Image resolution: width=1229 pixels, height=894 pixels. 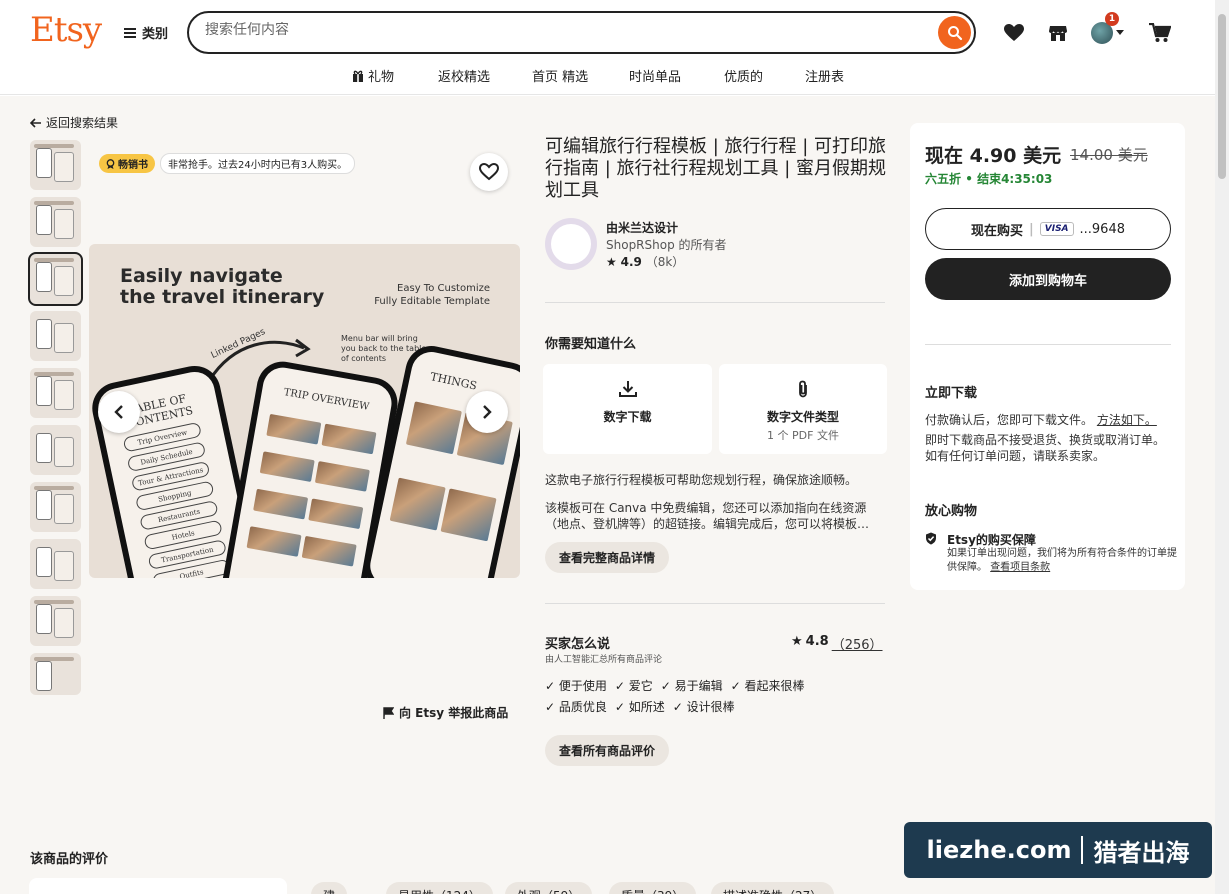 I want to click on search-icon, so click(x=954, y=32).